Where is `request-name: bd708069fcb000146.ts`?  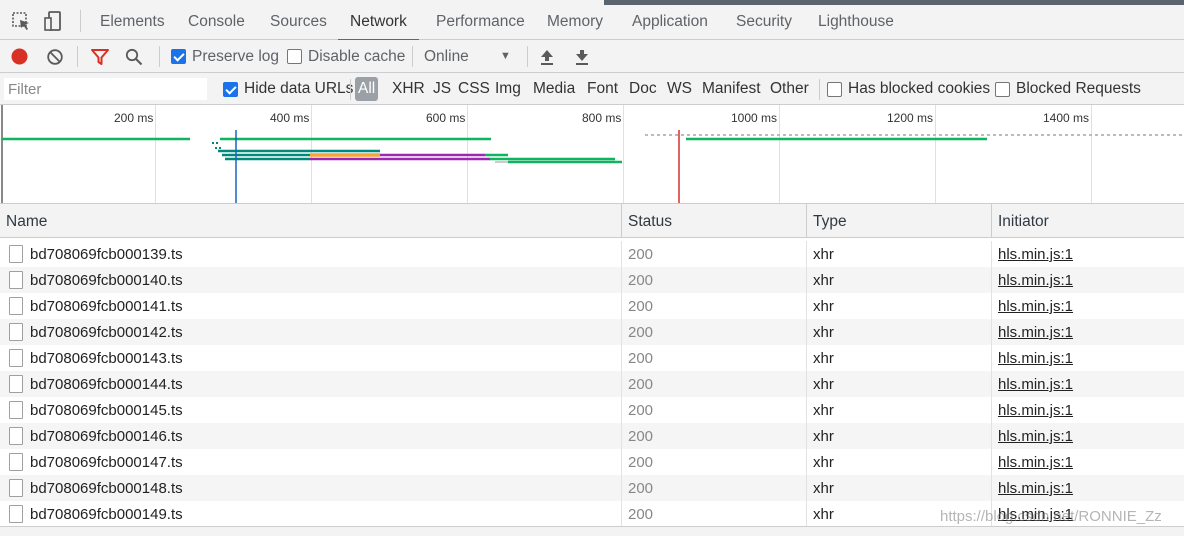
request-name: bd708069fcb000146.ts is located at coordinates (311, 436).